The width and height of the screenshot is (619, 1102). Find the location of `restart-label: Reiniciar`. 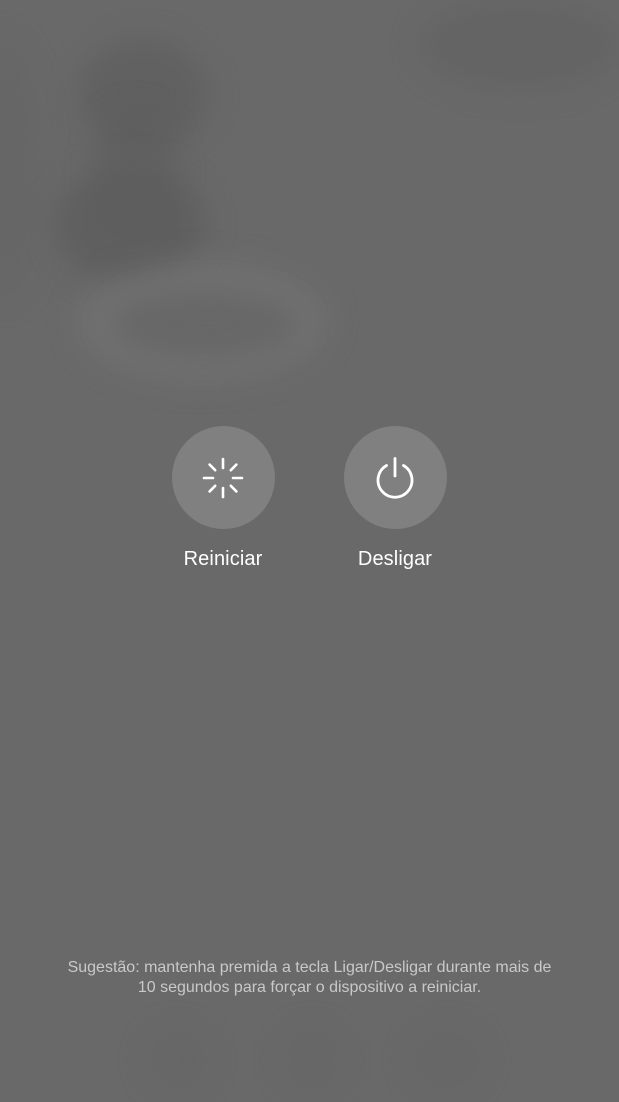

restart-label: Reiniciar is located at coordinates (223, 559).